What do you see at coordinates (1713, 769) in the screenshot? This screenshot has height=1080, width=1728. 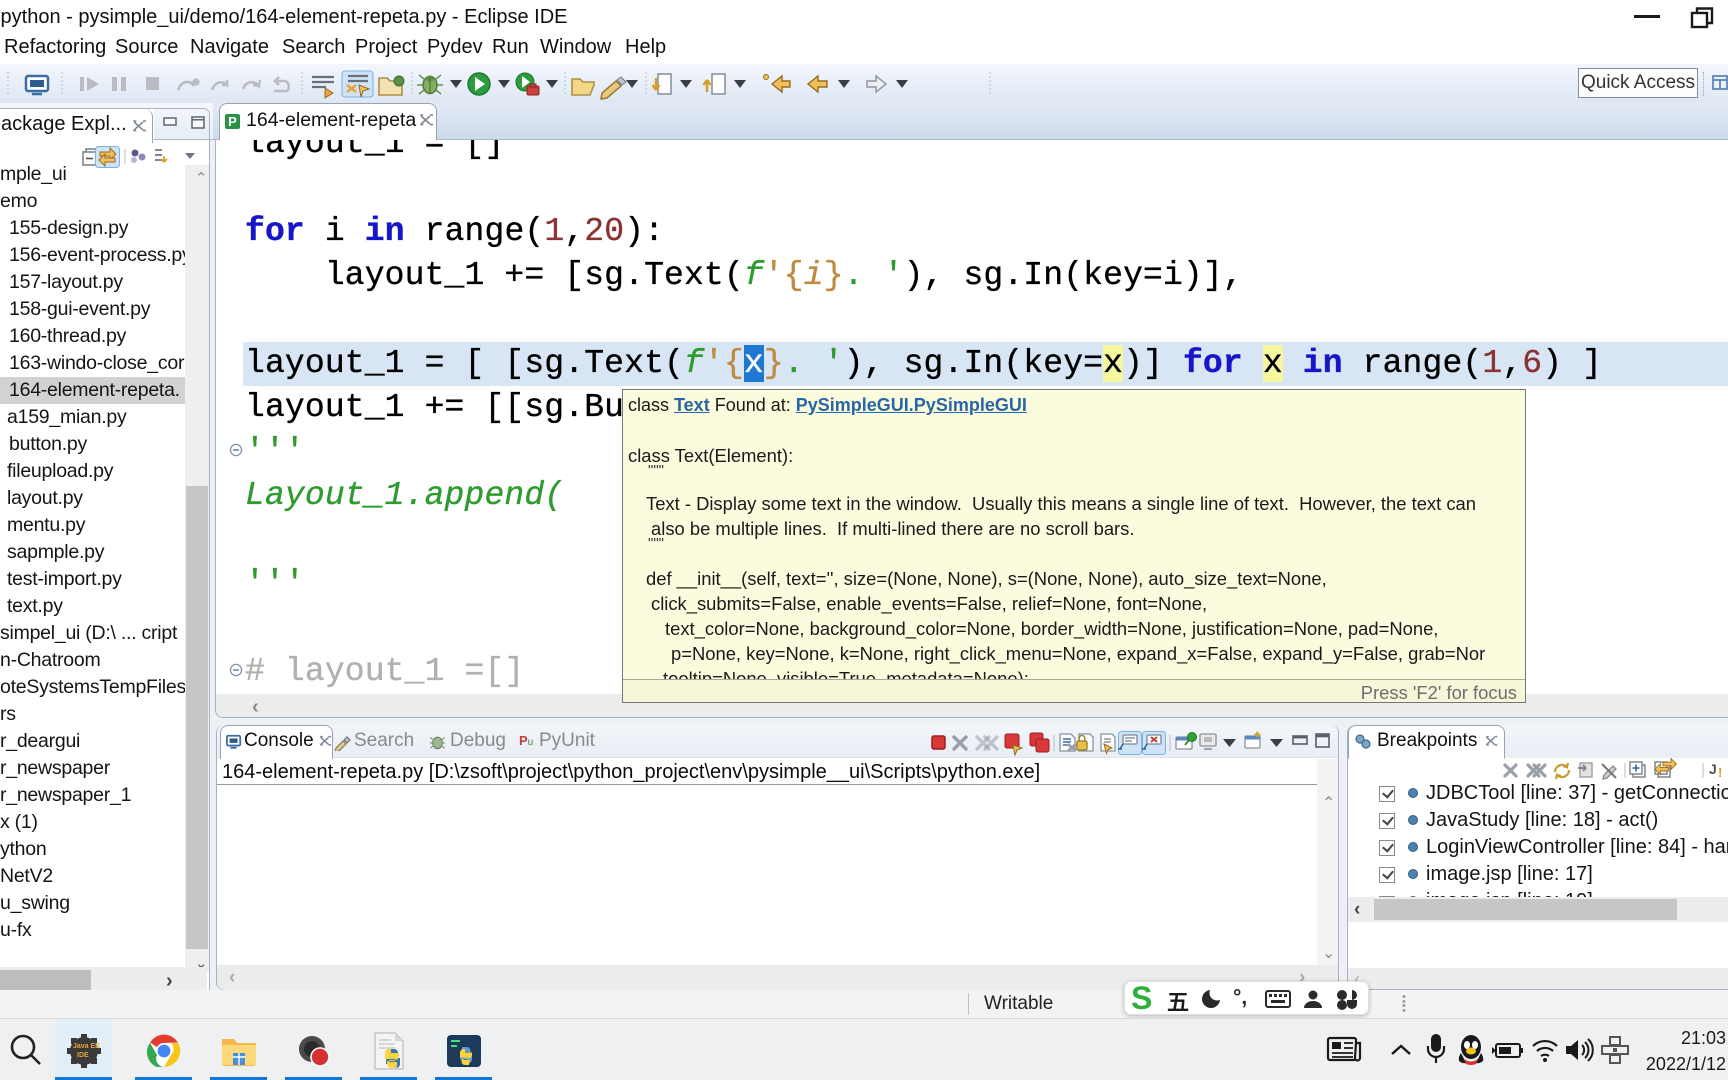 I see `svg-text: J` at bounding box center [1713, 769].